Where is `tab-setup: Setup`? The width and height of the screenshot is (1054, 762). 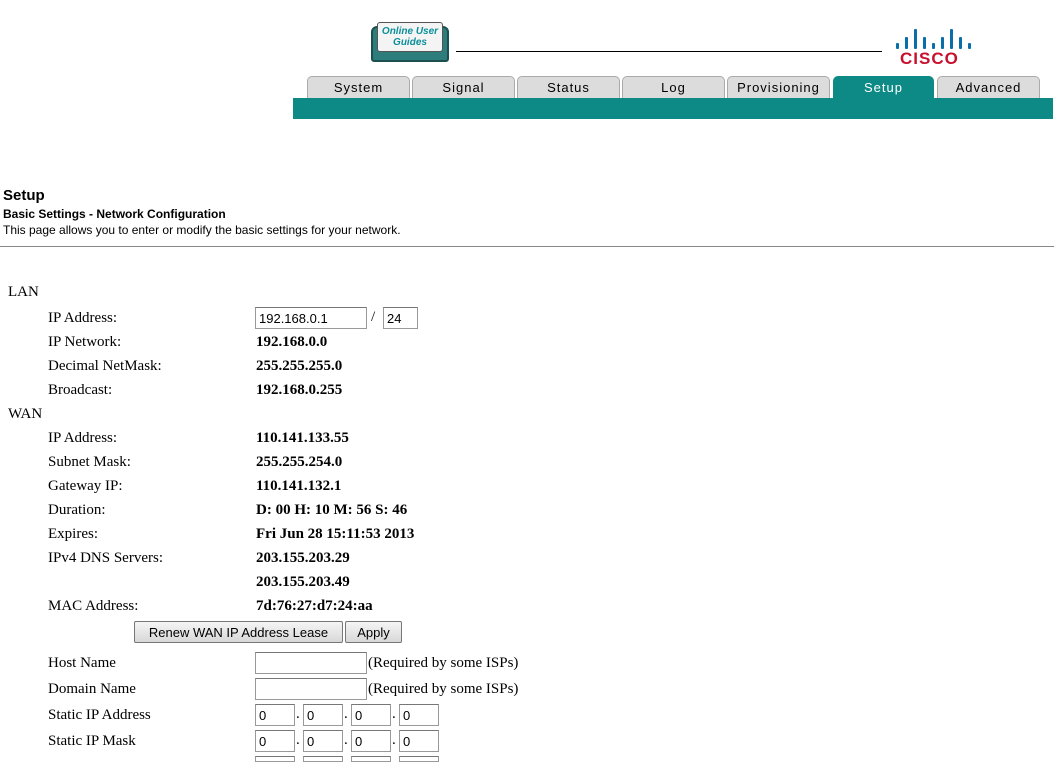 tab-setup: Setup is located at coordinates (883, 87).